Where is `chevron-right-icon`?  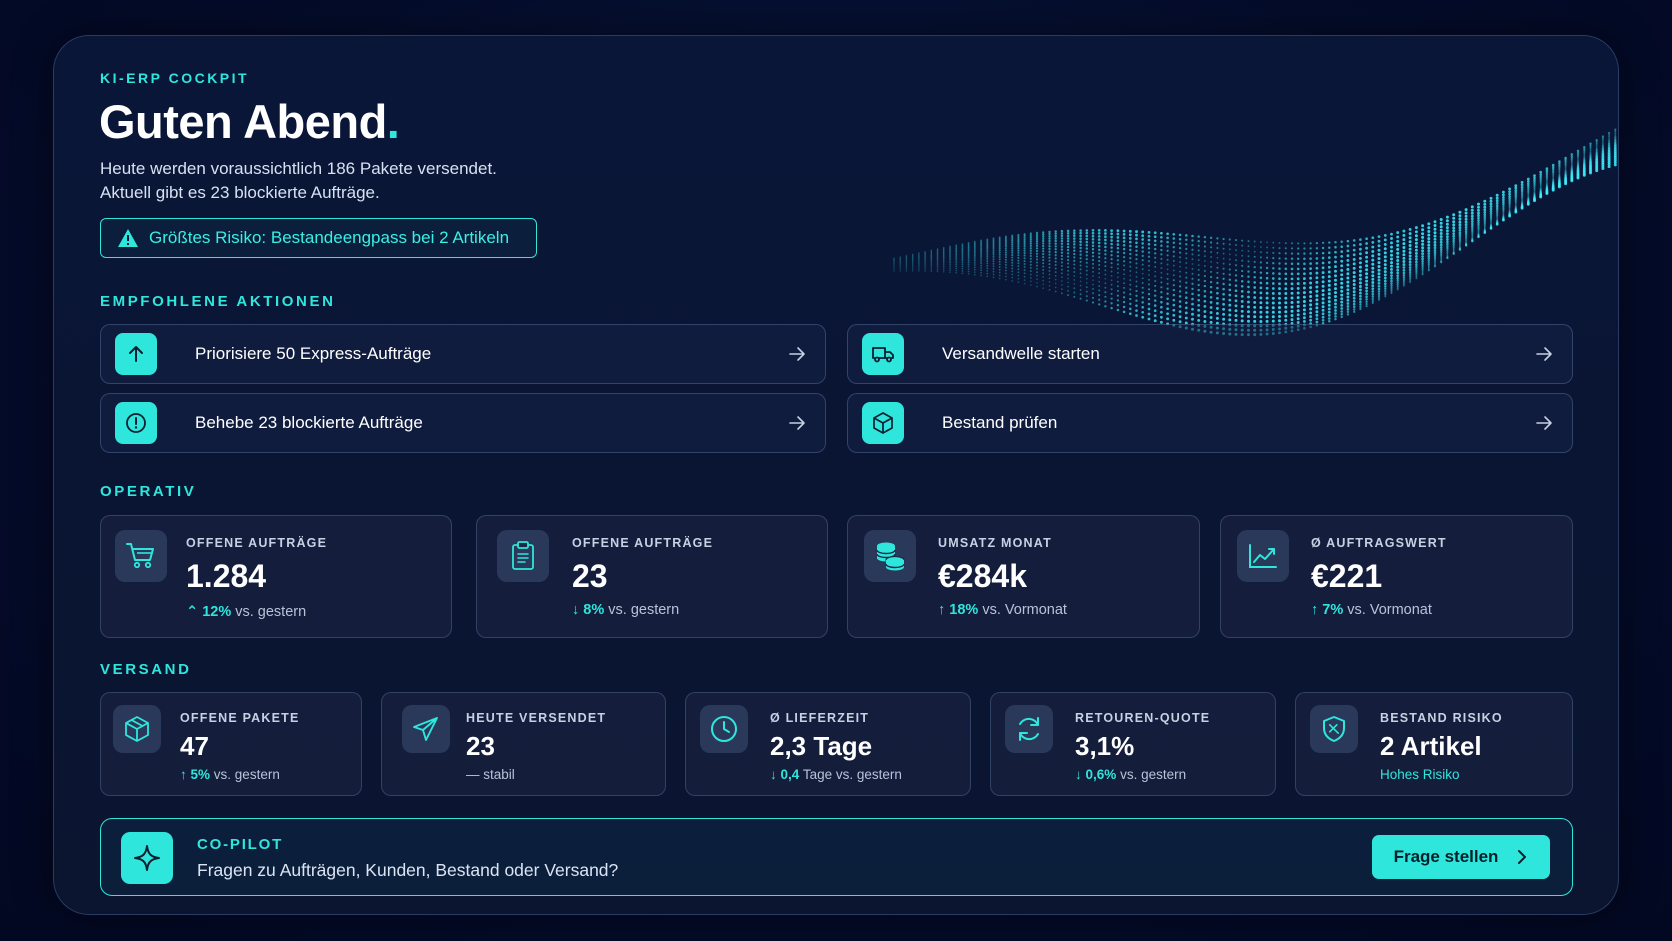
chevron-right-icon is located at coordinates (1522, 857).